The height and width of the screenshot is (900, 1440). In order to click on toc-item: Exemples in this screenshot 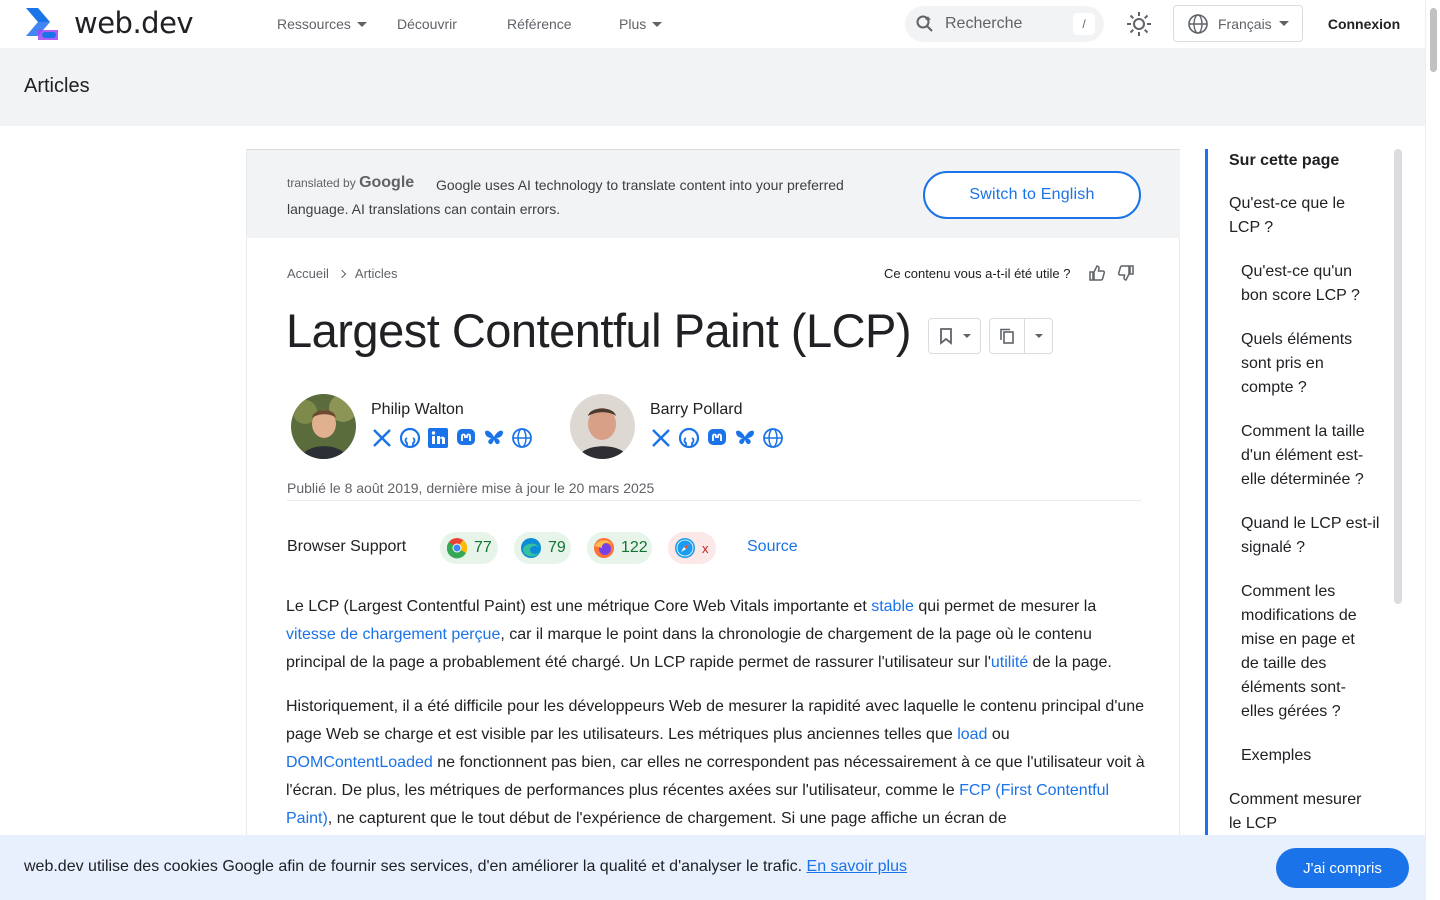, I will do `click(1311, 756)`.